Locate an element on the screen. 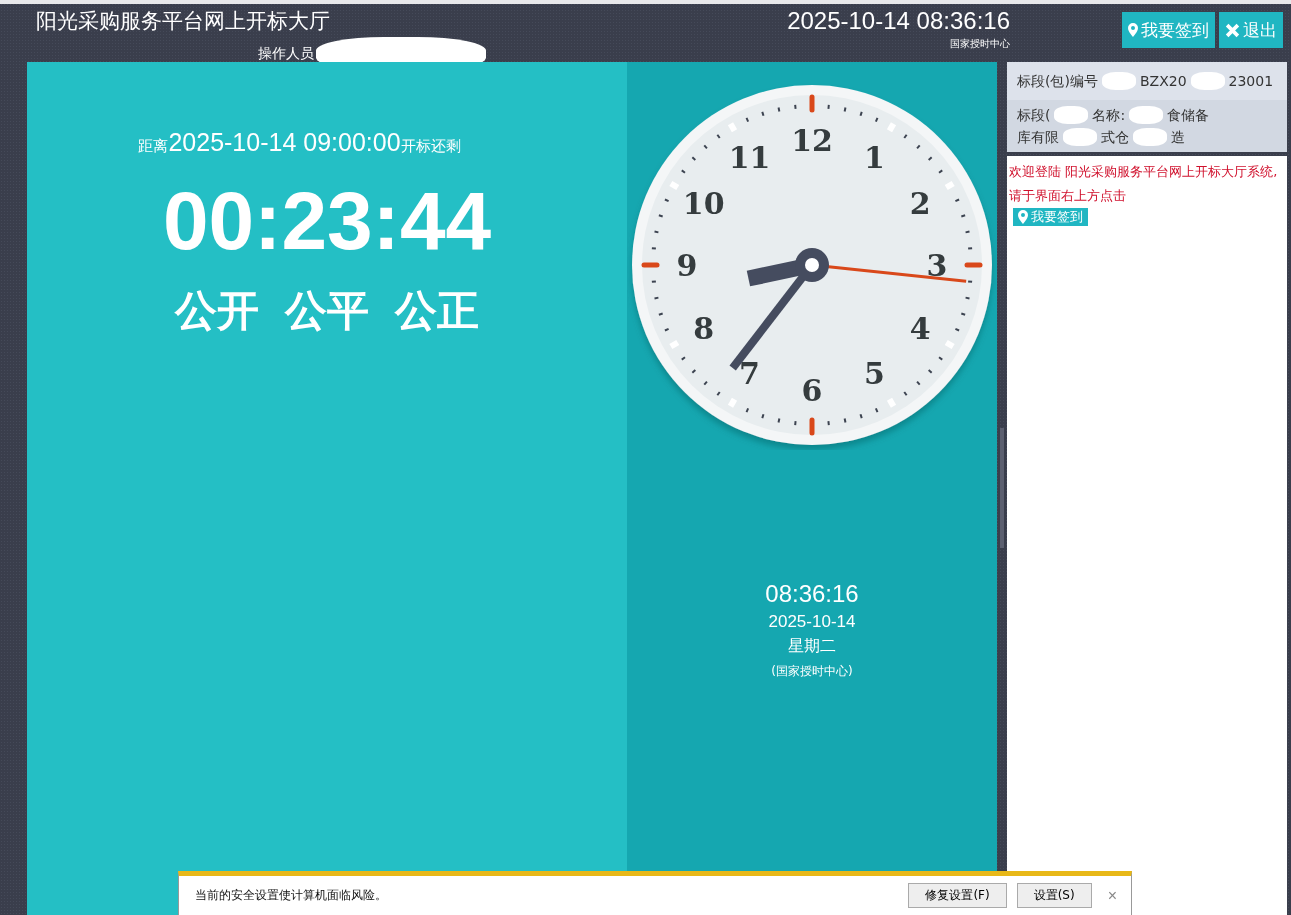 This screenshot has width=1291, height=915. countdown-suffix: 开标还剩 is located at coordinates (430, 146).